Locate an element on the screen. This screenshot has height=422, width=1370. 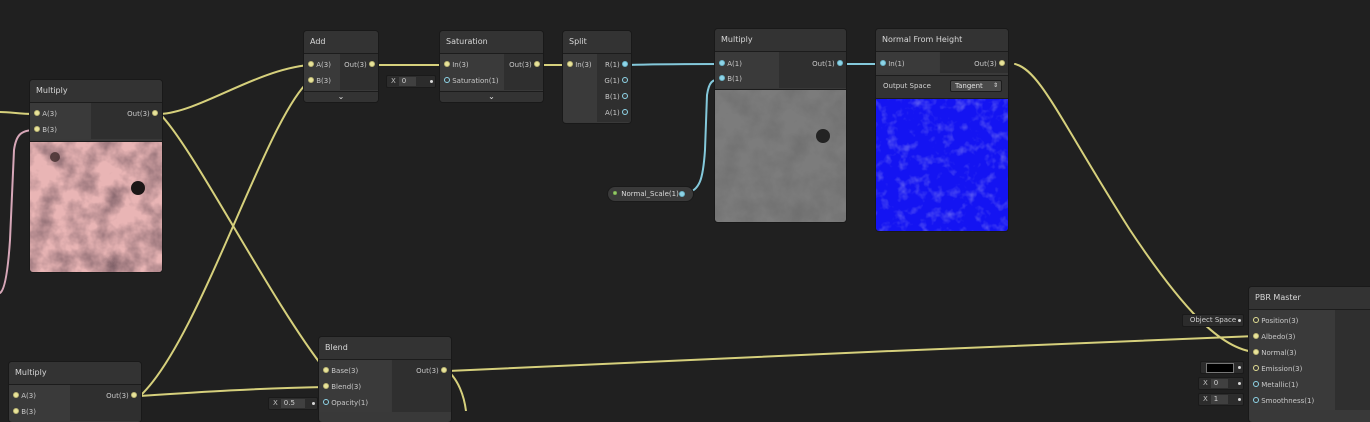
multiply-node-3: Multiply A(1) B(1) Out(1) is located at coordinates (780, 125).